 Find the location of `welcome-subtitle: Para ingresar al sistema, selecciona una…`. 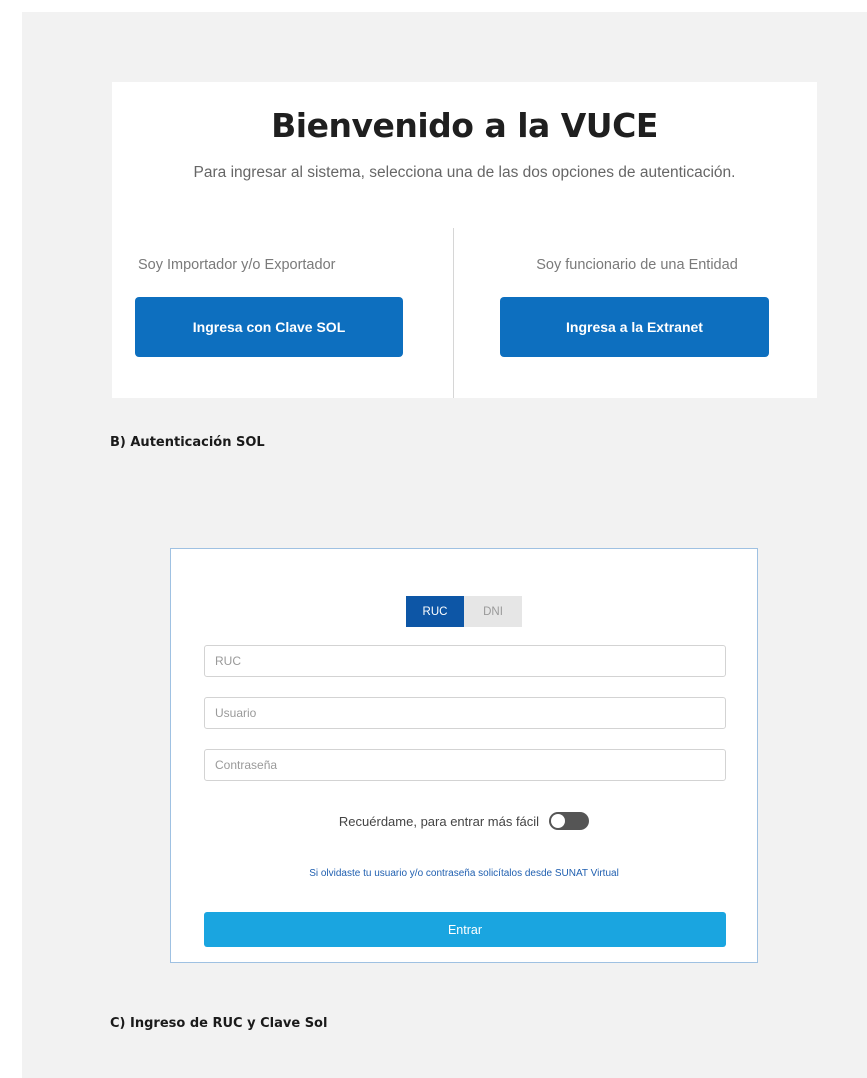

welcome-subtitle: Para ingresar al sistema, selecciona una… is located at coordinates (464, 172).